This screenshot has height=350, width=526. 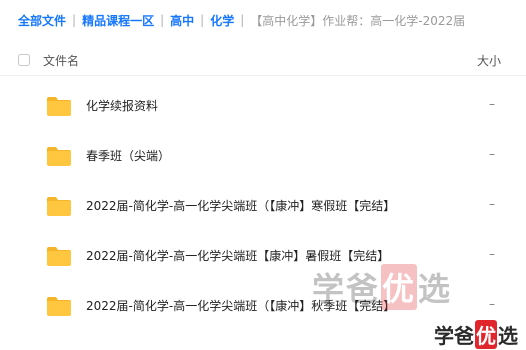 What do you see at coordinates (489, 60) in the screenshot?
I see `column-header-size: 大小` at bounding box center [489, 60].